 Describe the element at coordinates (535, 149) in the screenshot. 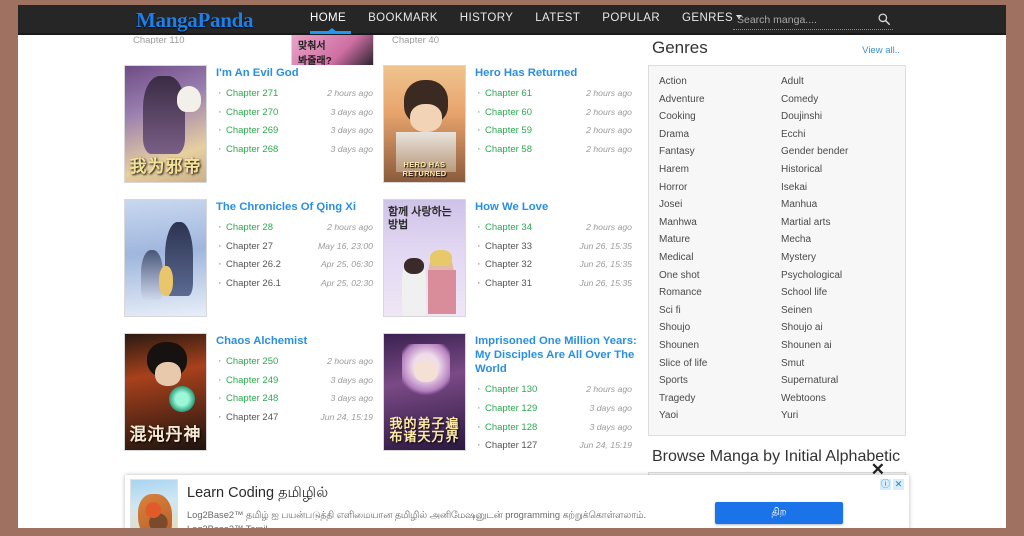

I see `chapter-link: Chapter 58` at that location.